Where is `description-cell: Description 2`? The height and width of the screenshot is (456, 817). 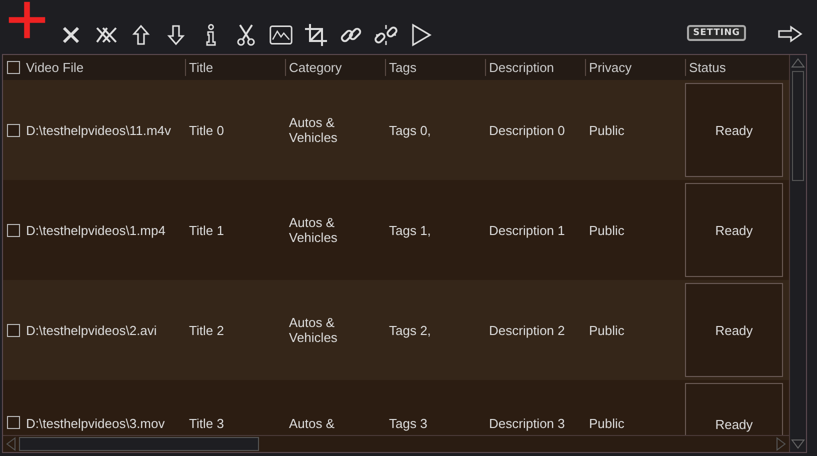 description-cell: Description 2 is located at coordinates (527, 330).